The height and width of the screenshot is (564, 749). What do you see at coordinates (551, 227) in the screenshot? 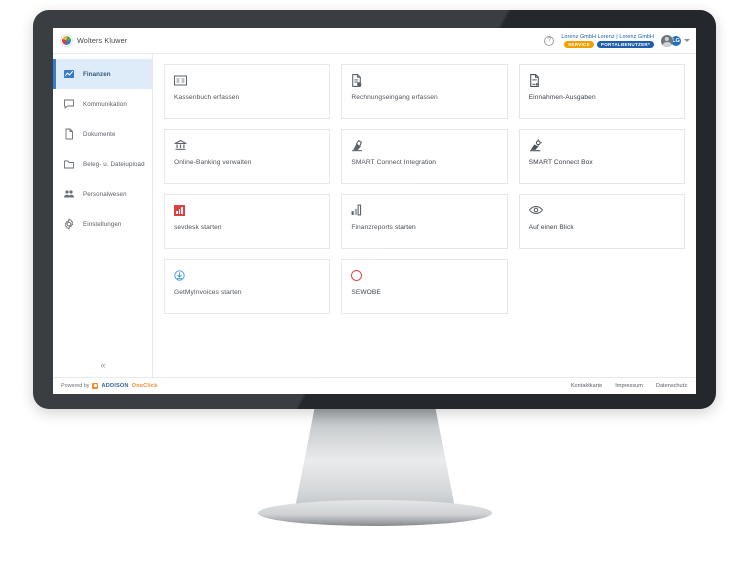
I see `tile-label: Auf einen Blick` at bounding box center [551, 227].